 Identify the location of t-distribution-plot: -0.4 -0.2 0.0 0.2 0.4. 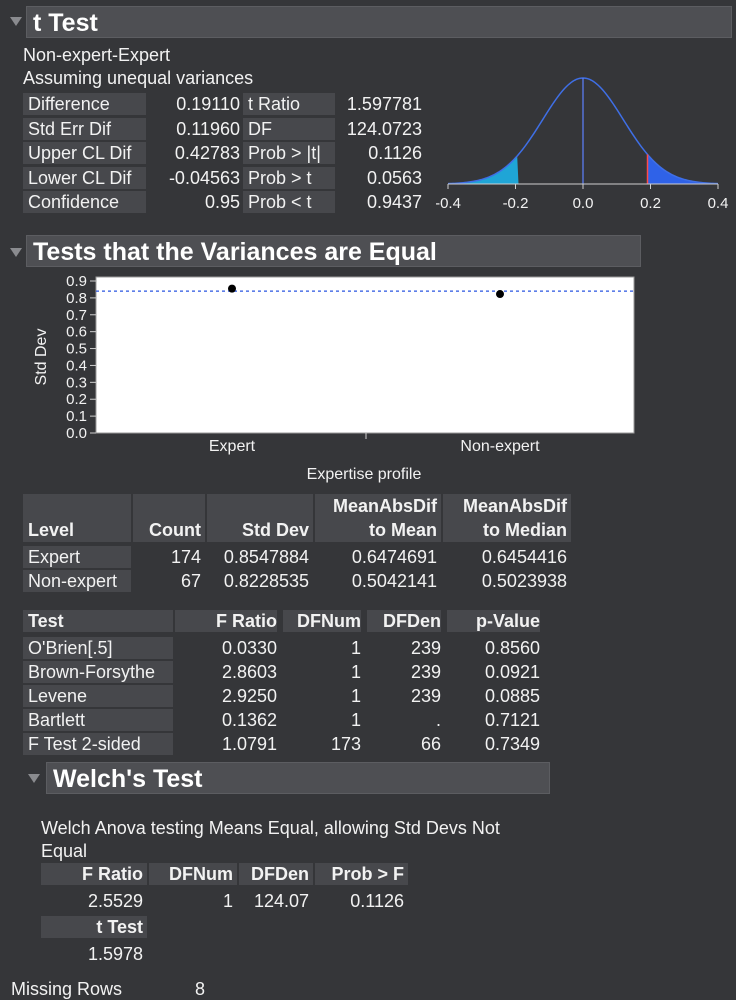
(582, 144).